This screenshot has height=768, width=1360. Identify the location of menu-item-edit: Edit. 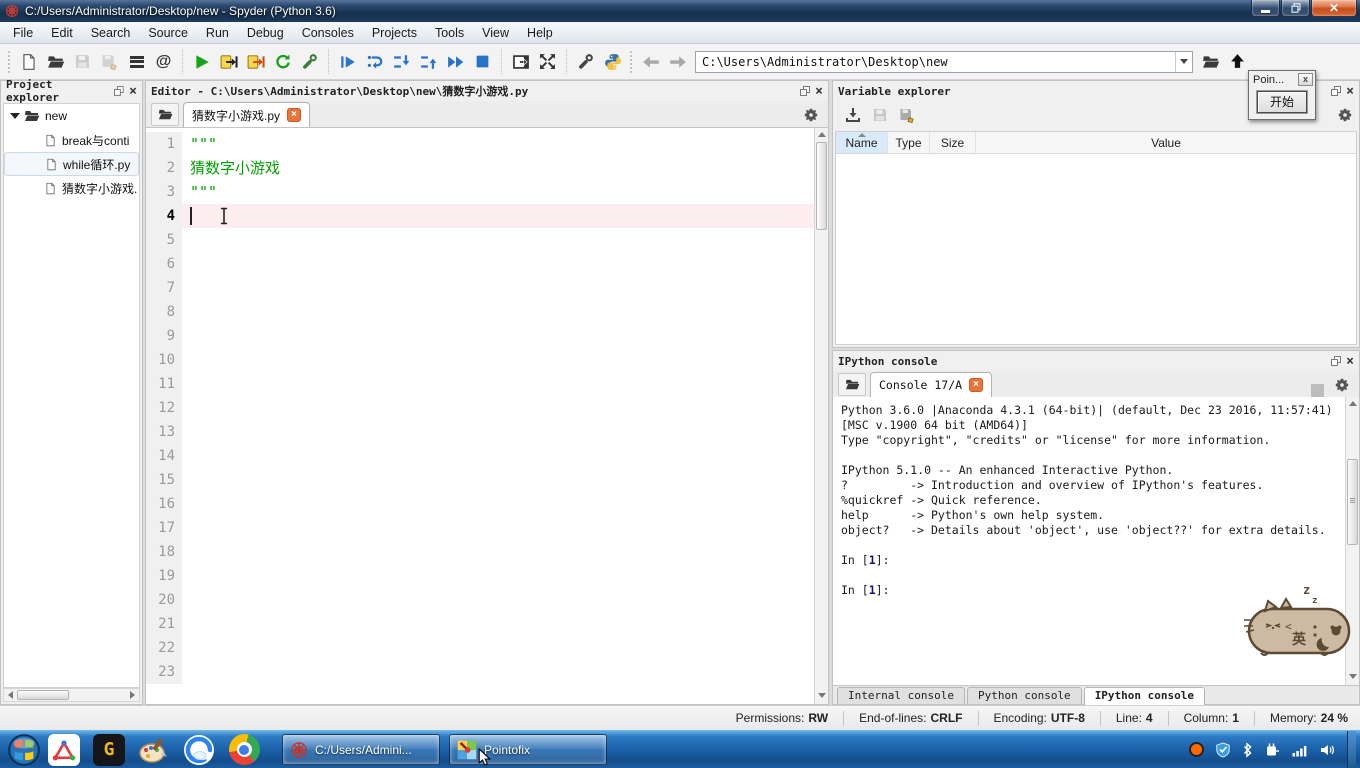
(62, 33).